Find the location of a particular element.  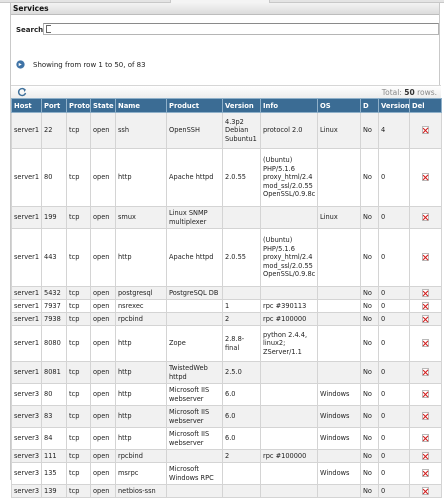

col-header-version: Version is located at coordinates (241, 105).